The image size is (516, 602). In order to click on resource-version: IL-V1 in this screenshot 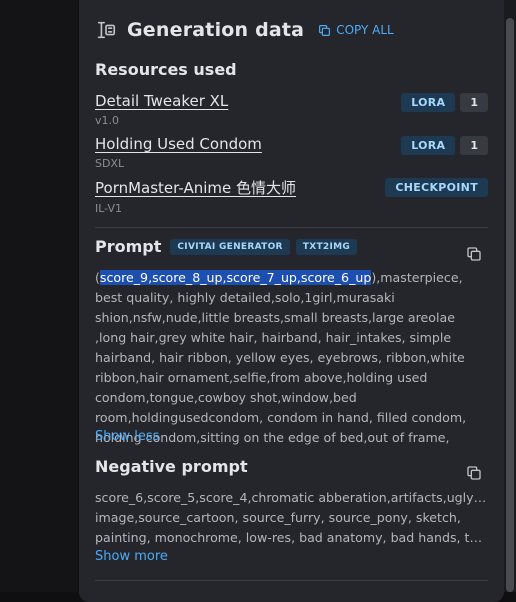, I will do `click(109, 208)`.